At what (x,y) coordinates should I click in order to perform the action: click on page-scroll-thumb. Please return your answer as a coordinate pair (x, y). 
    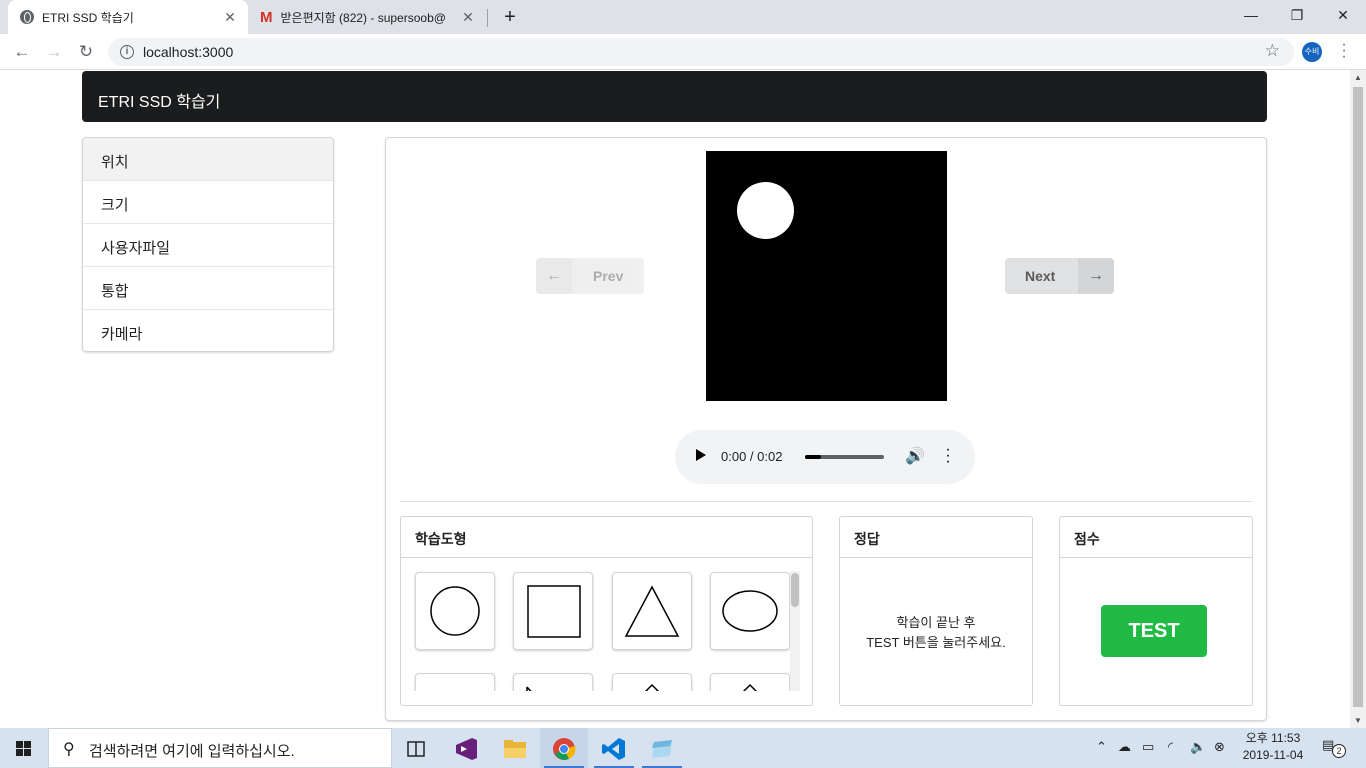
    Looking at the image, I should click on (1358, 397).